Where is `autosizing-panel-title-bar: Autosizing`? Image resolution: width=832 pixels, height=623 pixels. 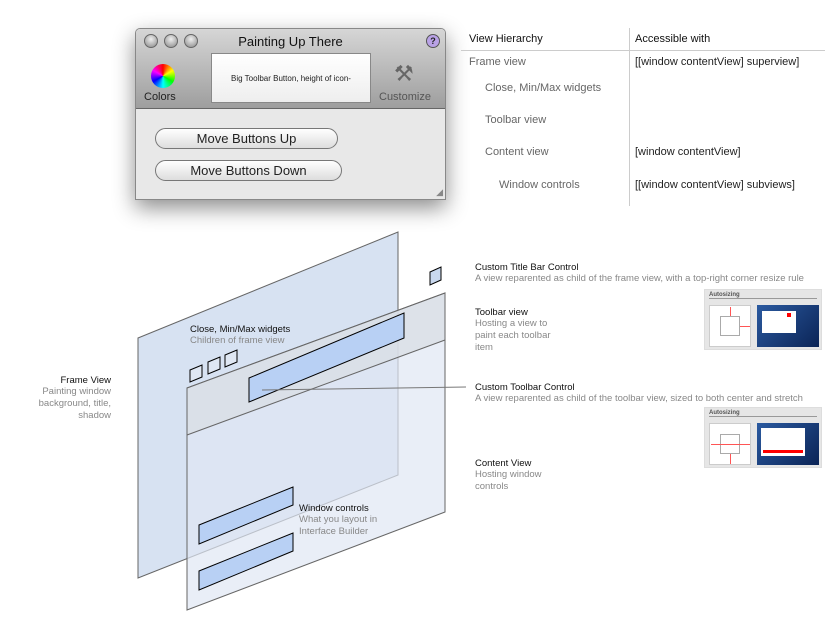
autosizing-panel-title-bar: Autosizing is located at coordinates (763, 319).